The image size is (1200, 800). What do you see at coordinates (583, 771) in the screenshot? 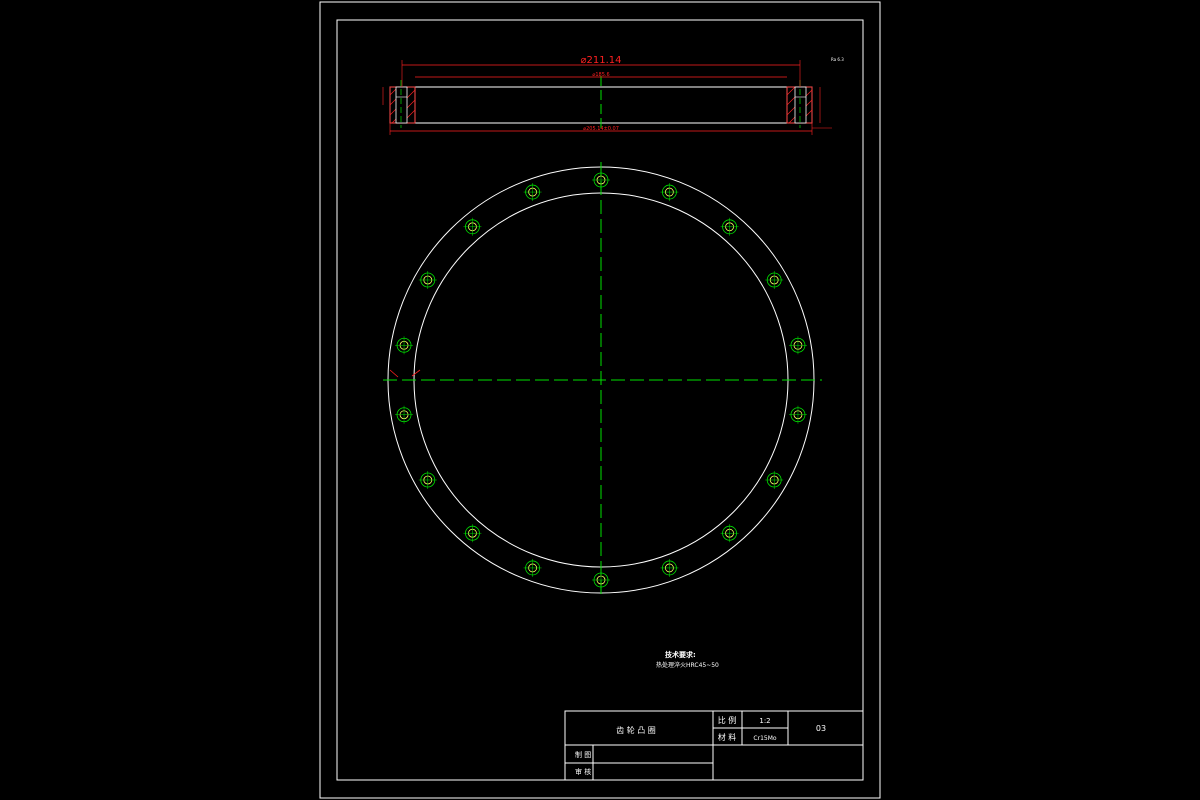
I see `checker-label: 审 核` at bounding box center [583, 771].